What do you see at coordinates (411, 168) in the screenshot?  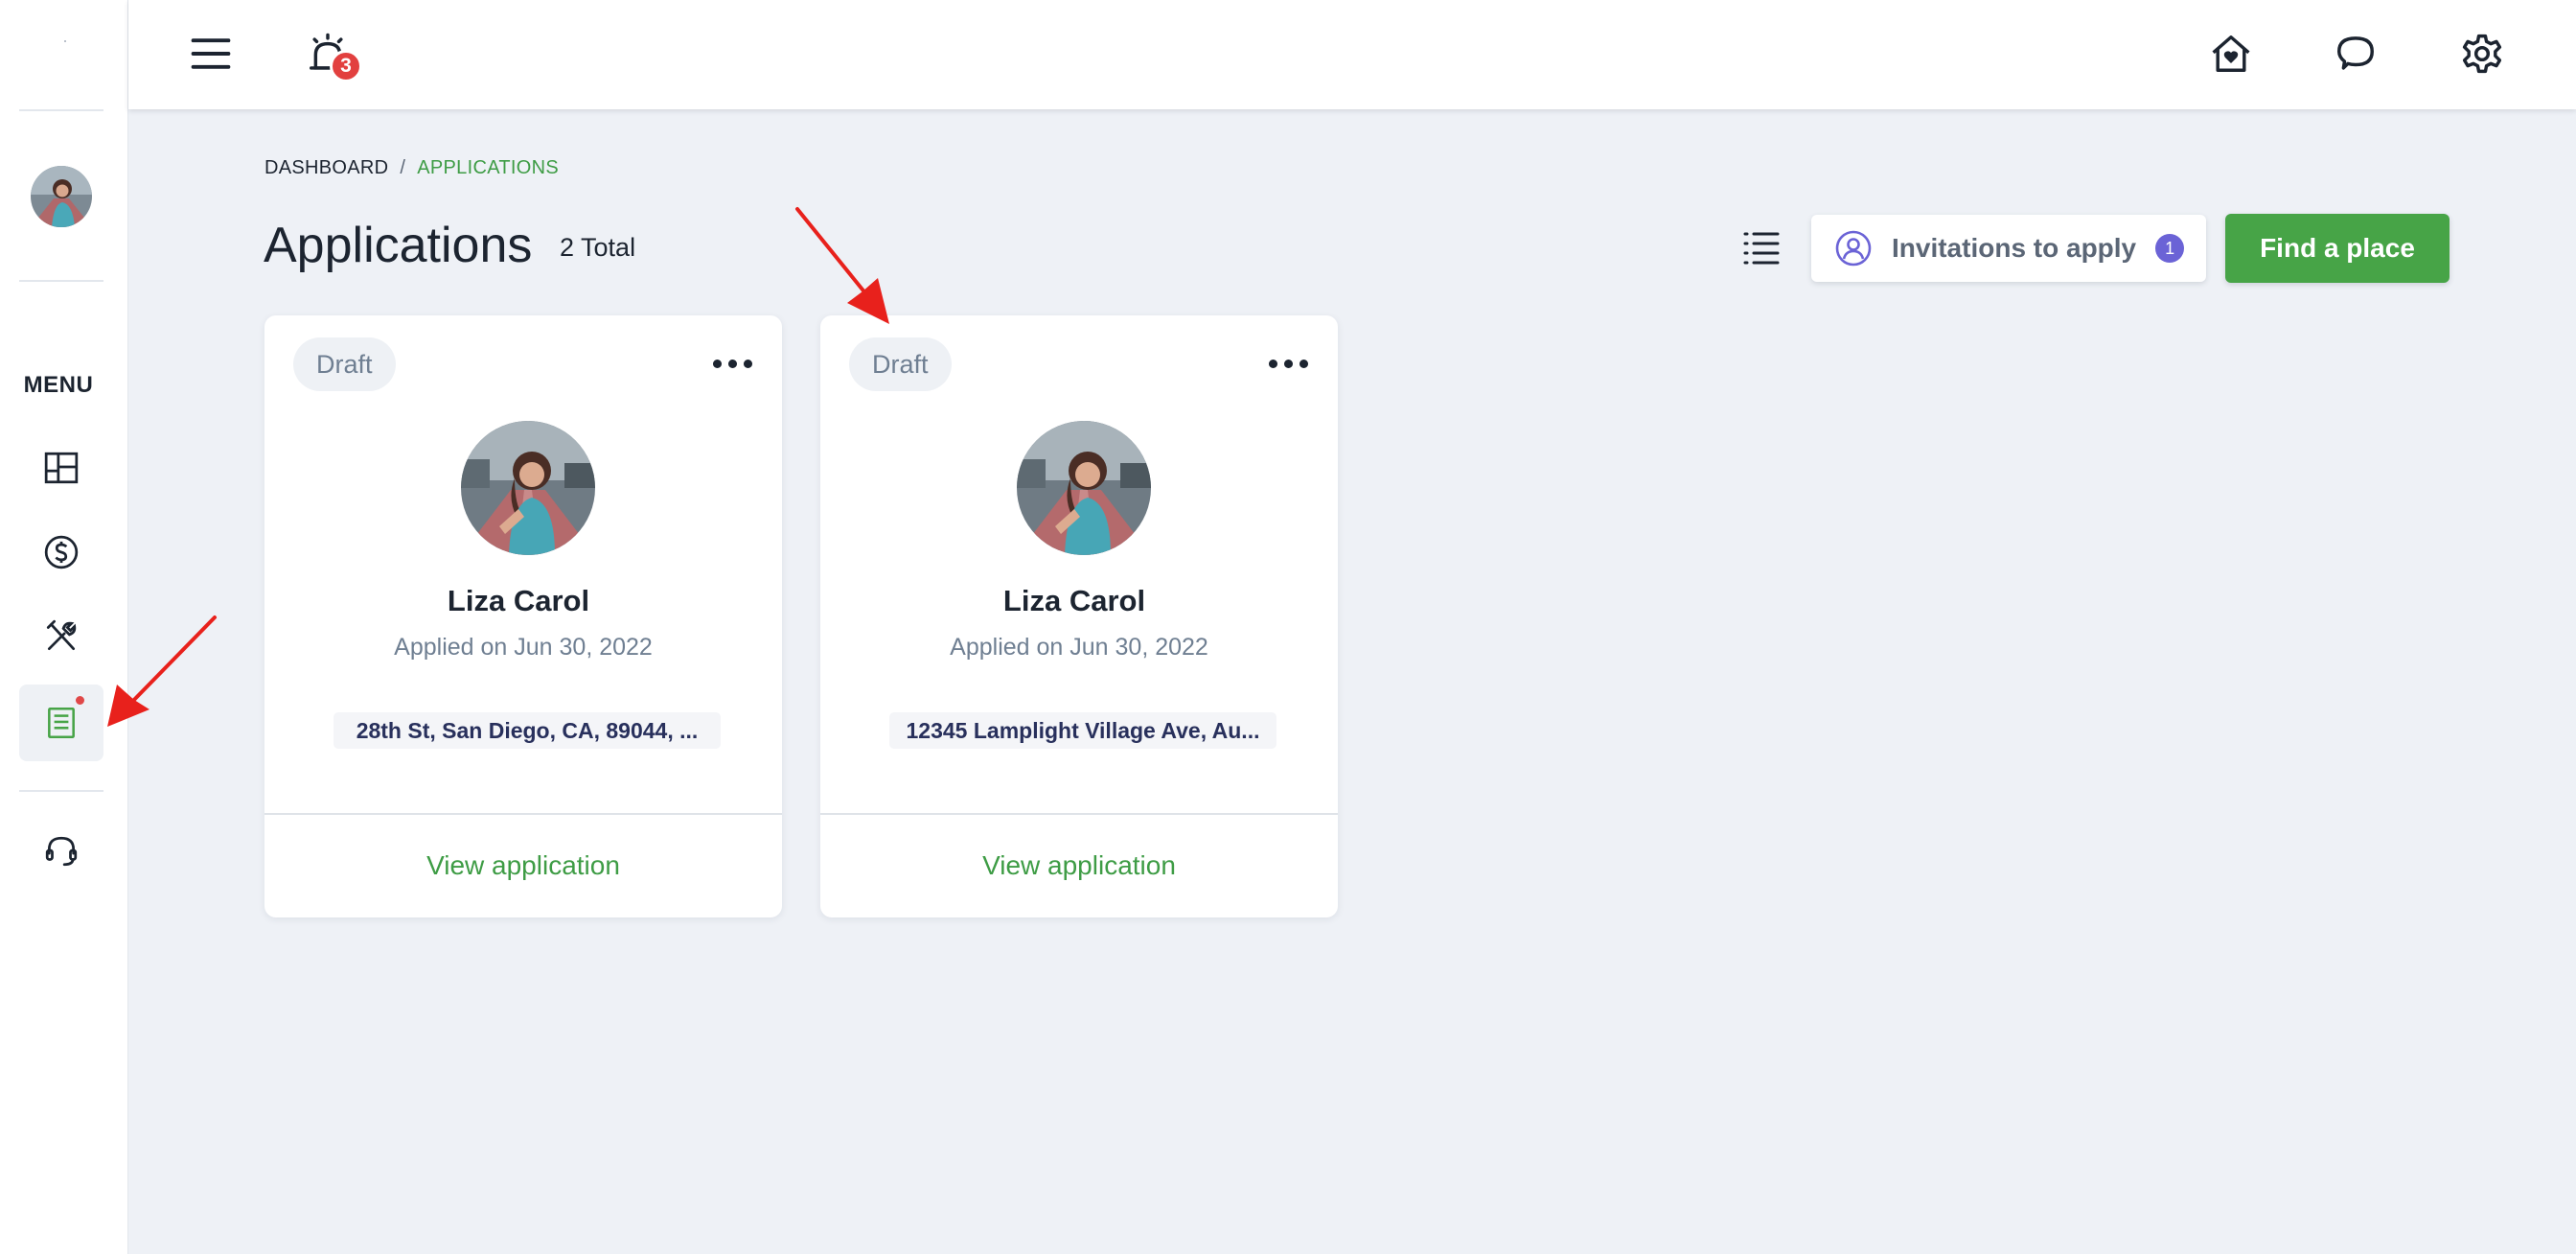 I see `breadcrumb: DASHBOARD / APPLICATIONS` at bounding box center [411, 168].